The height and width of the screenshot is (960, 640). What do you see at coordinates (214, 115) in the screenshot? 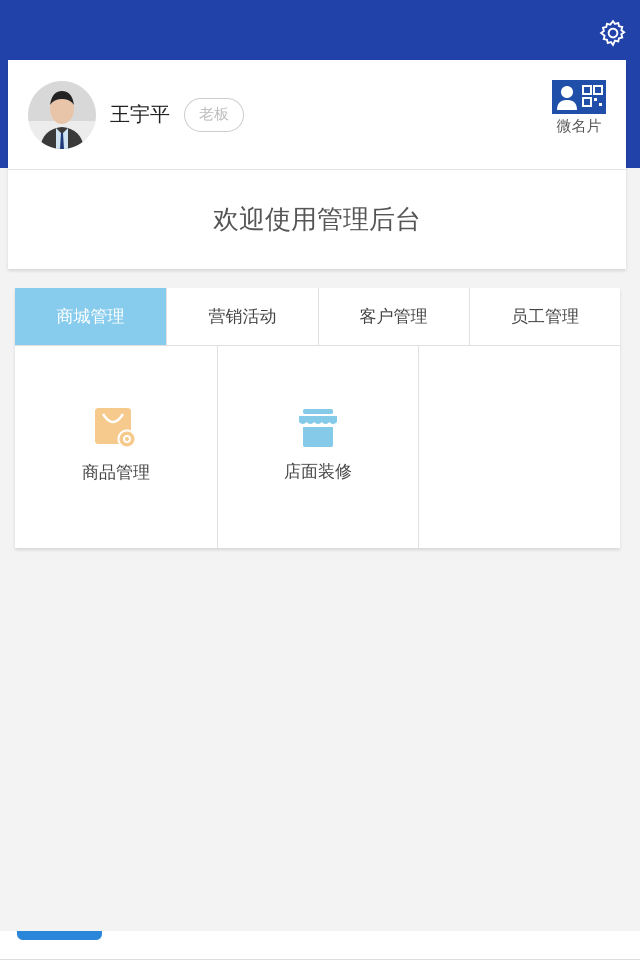
I see `role-badge: 老板` at bounding box center [214, 115].